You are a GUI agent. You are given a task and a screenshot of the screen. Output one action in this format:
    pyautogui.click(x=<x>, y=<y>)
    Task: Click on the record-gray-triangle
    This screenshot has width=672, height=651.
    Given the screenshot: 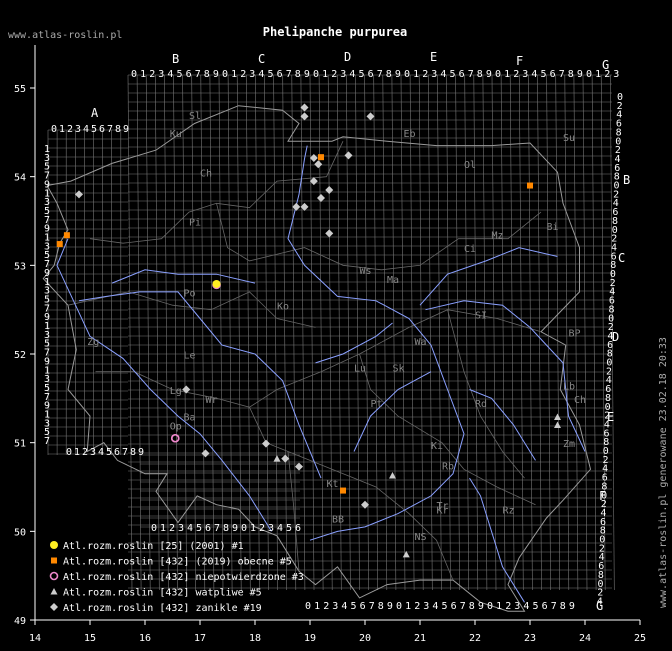 What is the action you would take?
    pyautogui.click(x=557, y=424)
    